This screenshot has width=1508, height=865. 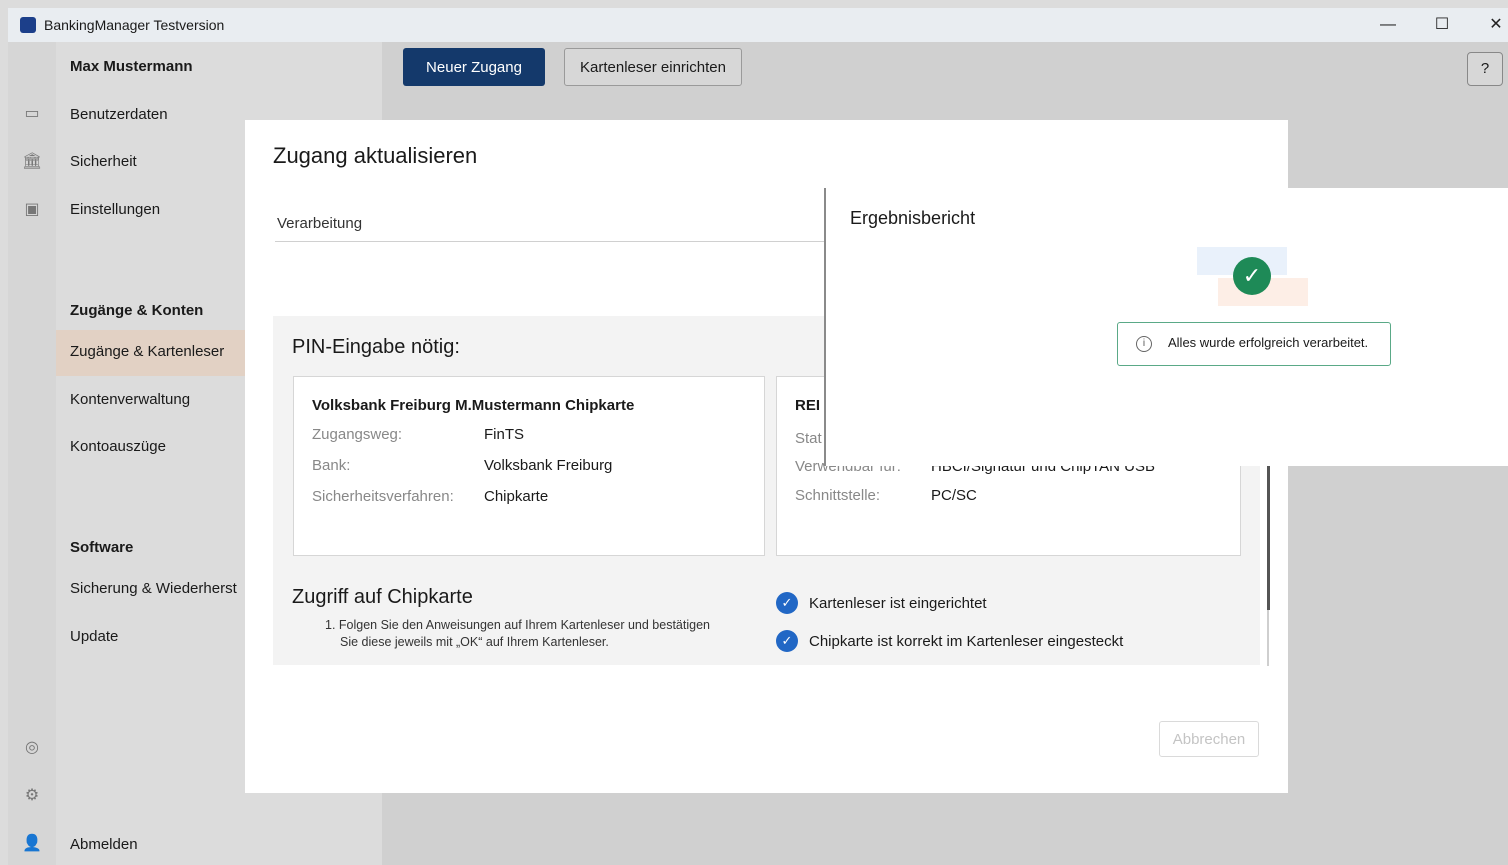 What do you see at coordinates (1442, 25) in the screenshot?
I see `maximize-button: ☐` at bounding box center [1442, 25].